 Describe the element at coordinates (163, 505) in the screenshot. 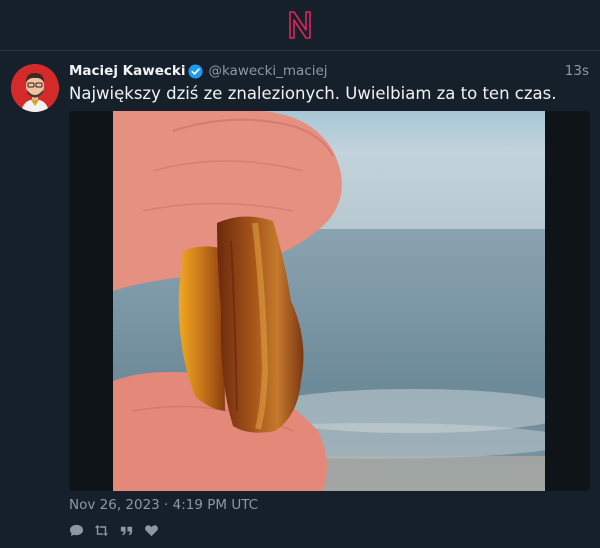

I see `tweet-timestamp: Nov 26, 2023 · 4:19 PM UTC` at that location.